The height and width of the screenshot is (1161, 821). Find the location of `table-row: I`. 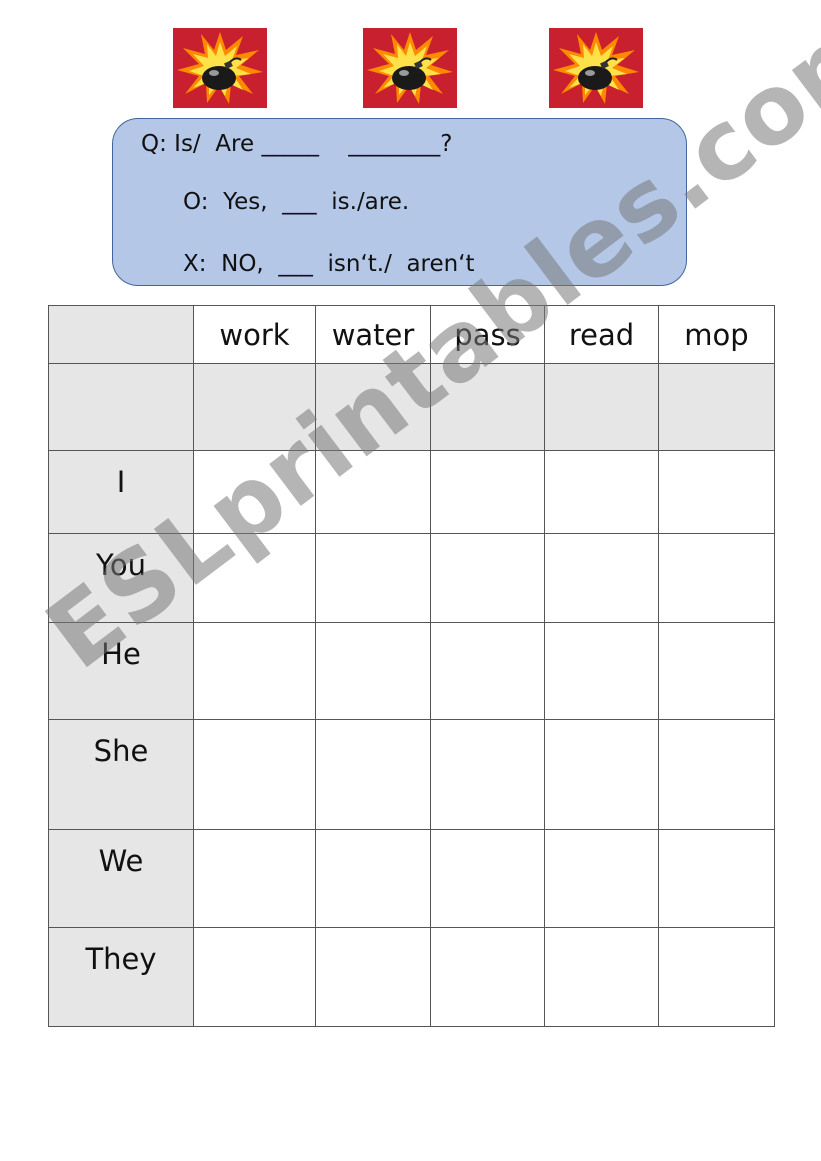

table-row: I is located at coordinates (411, 492).